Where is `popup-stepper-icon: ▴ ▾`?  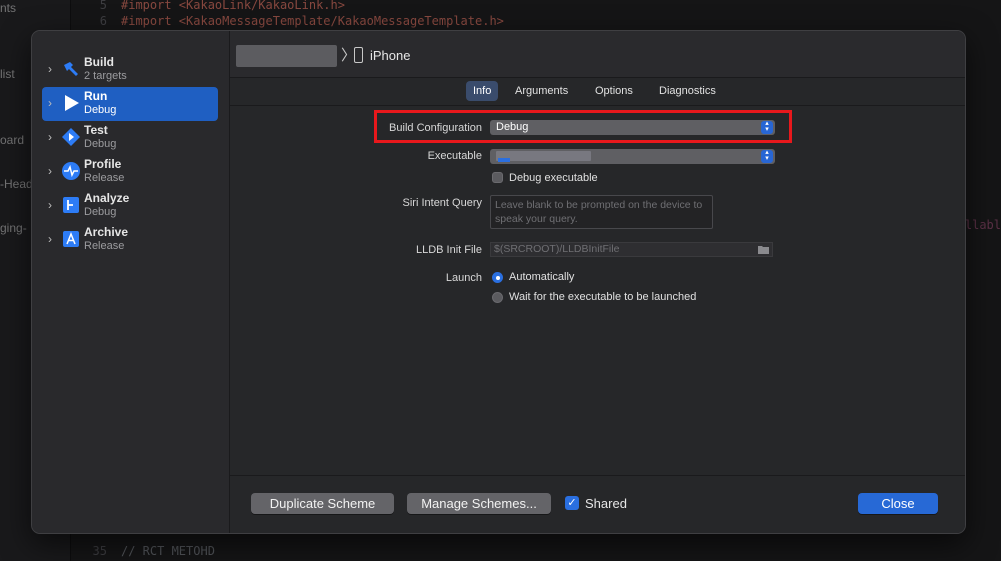
popup-stepper-icon: ▴ ▾ is located at coordinates (767, 156).